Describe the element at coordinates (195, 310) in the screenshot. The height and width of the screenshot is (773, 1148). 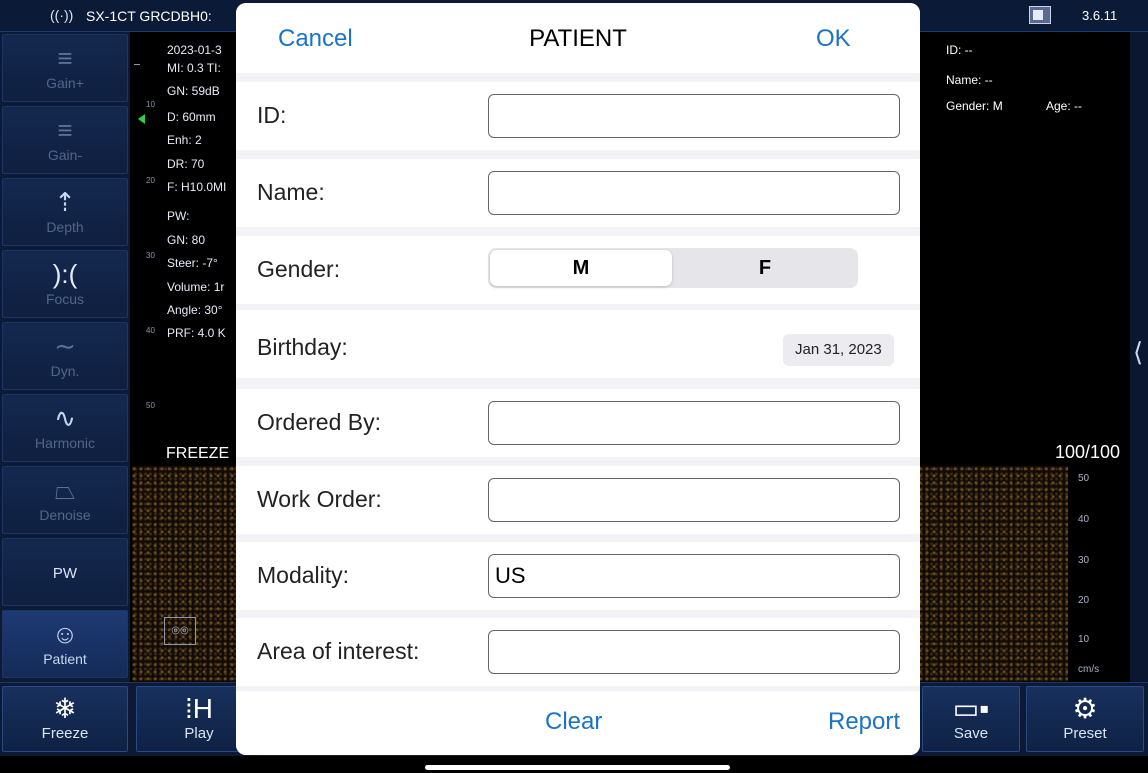
I see `scan-info-line: Angle: 30°` at that location.